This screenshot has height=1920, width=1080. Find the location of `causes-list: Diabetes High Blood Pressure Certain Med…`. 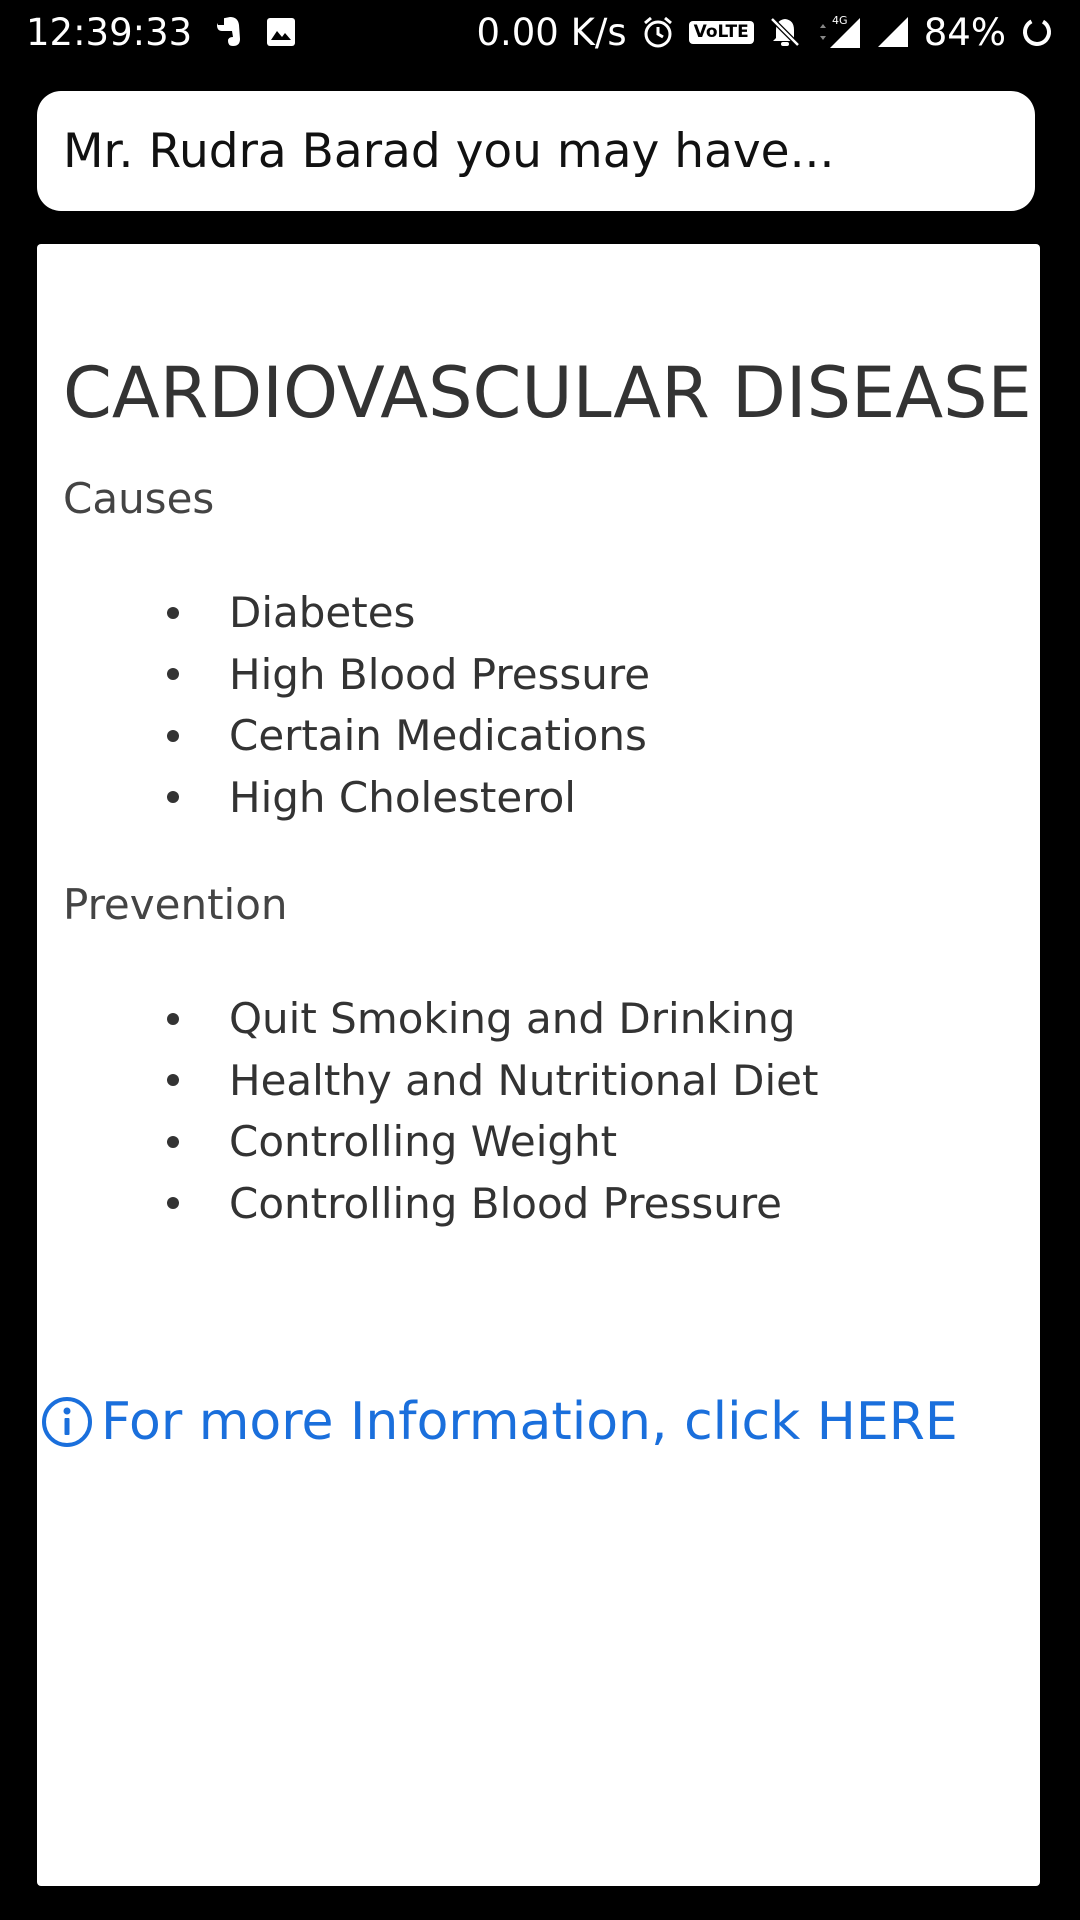

causes-list: Diabetes High Blood Pressure Certain Med… is located at coordinates (388, 705).